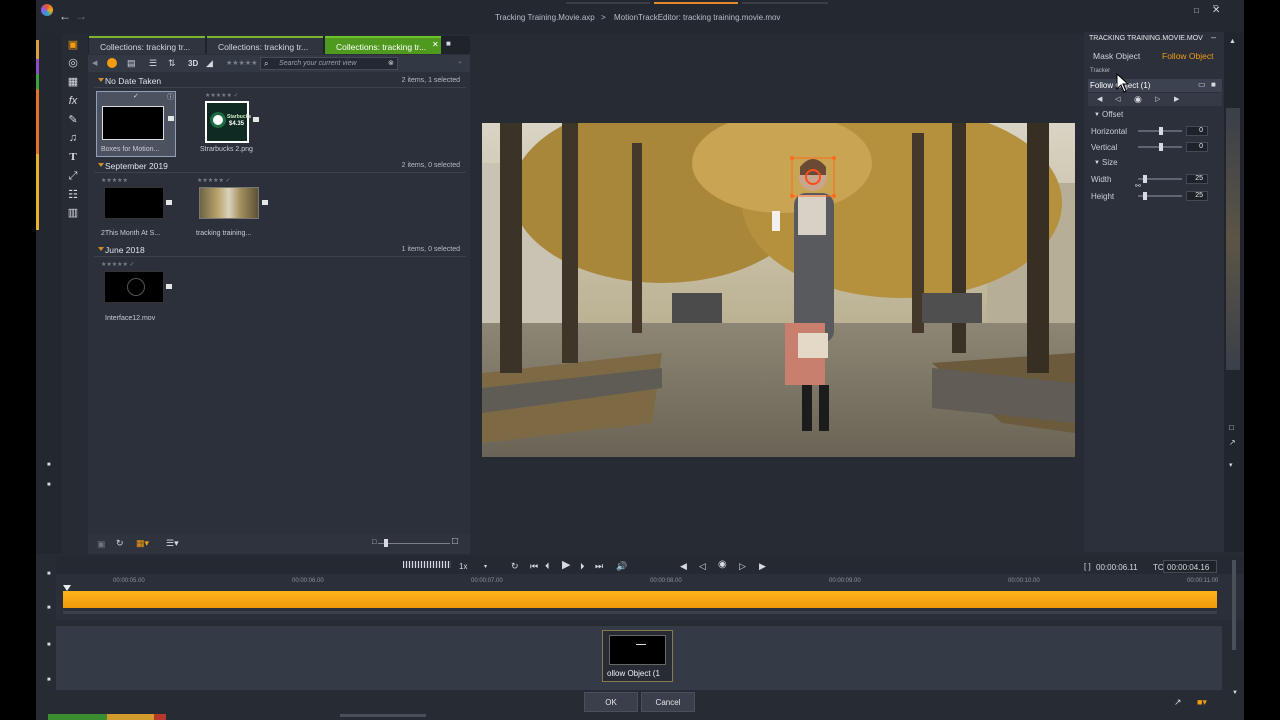 The height and width of the screenshot is (720, 1280). I want to click on vertical-field: 0, so click(1197, 147).